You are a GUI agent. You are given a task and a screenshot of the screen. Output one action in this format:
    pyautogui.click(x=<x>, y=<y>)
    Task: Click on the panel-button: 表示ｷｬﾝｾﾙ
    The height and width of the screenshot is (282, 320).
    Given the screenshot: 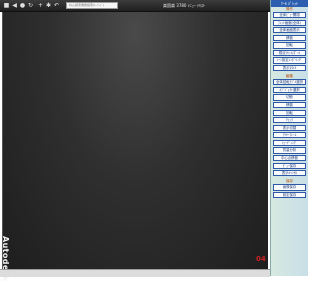 What is the action you would take?
    pyautogui.click(x=289, y=173)
    